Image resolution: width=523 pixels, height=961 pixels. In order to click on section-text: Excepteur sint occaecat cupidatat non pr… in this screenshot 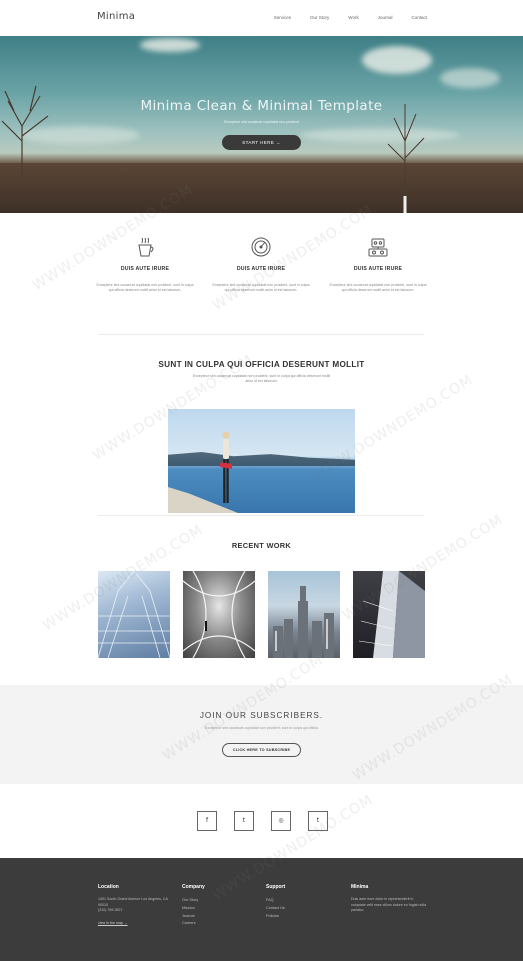, I will do `click(261, 378)`.